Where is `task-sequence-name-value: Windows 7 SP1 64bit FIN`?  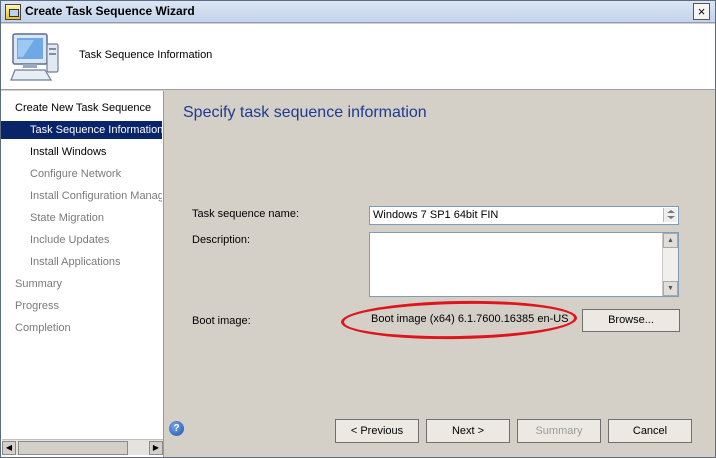
task-sequence-name-value: Windows 7 SP1 64bit FIN is located at coordinates (436, 215).